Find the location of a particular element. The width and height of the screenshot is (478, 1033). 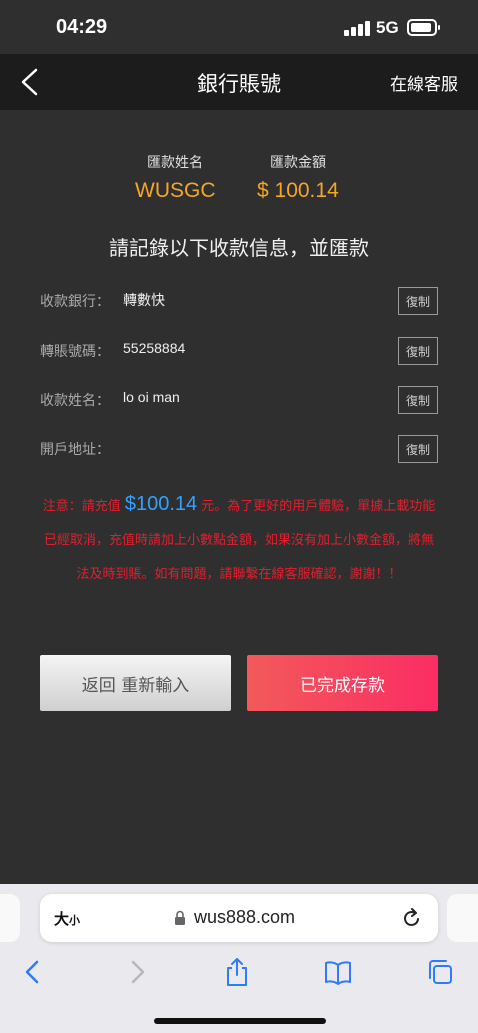

reload-icon is located at coordinates (412, 918).